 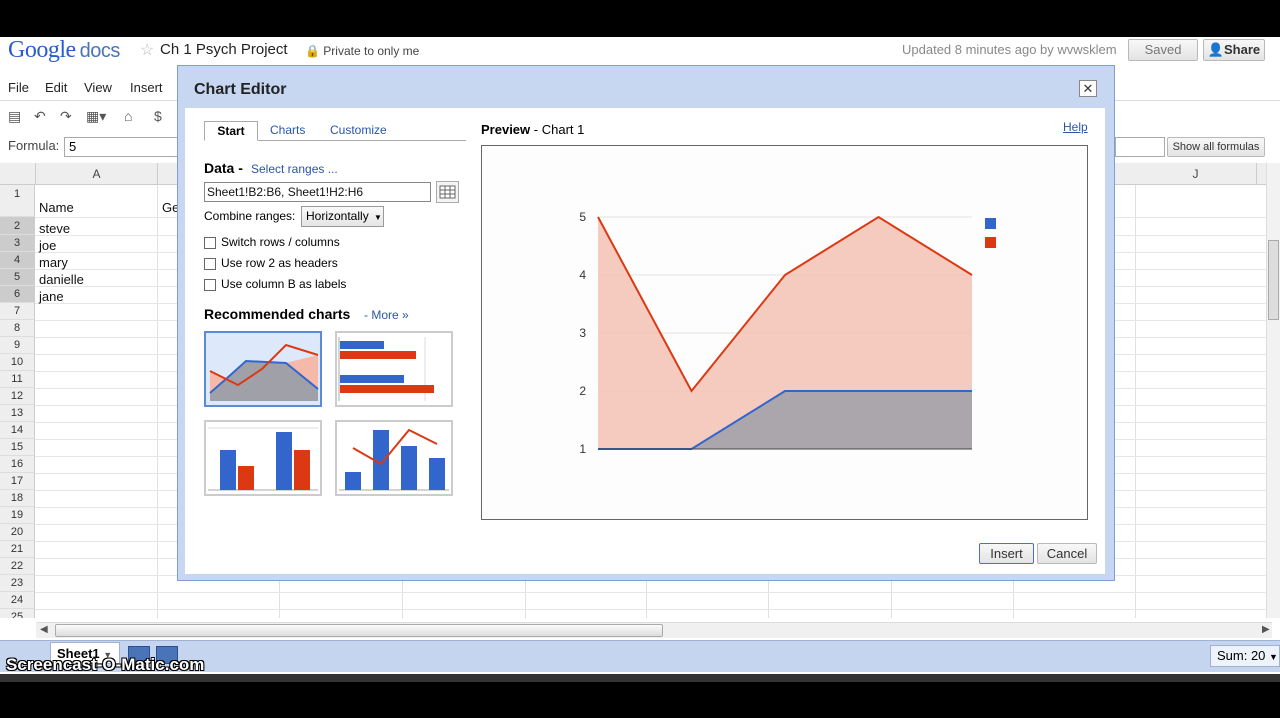 I want to click on bar-chart-thumbnail, so click(x=394, y=369).